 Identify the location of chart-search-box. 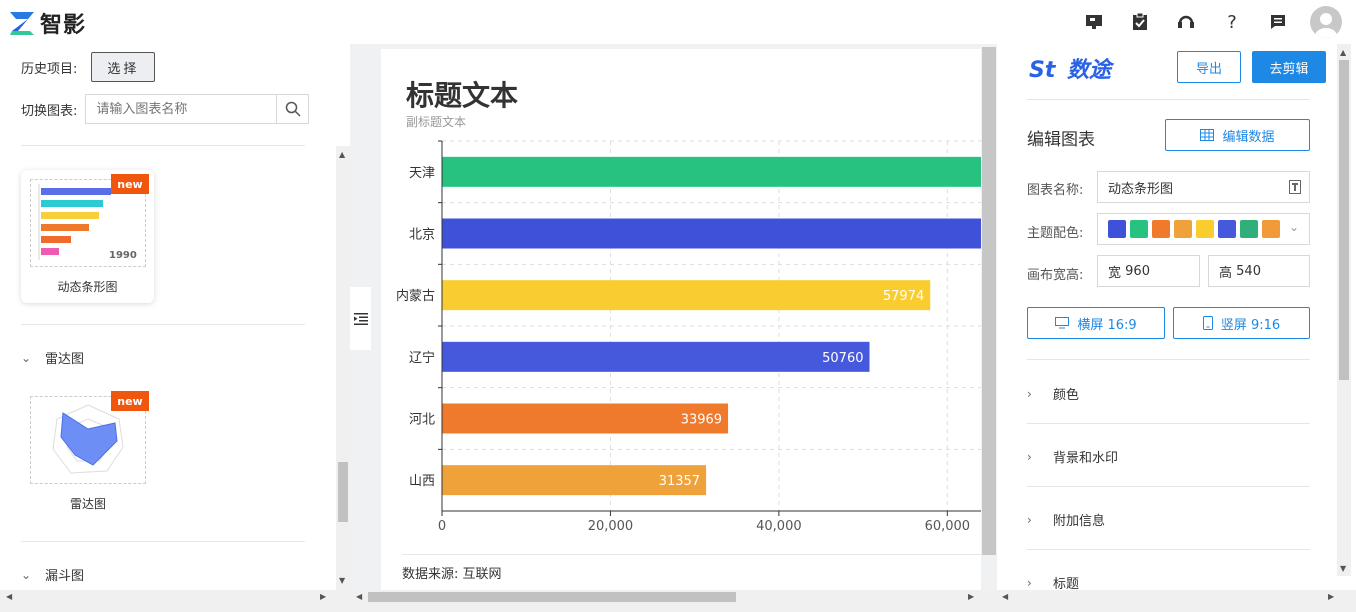
(197, 109).